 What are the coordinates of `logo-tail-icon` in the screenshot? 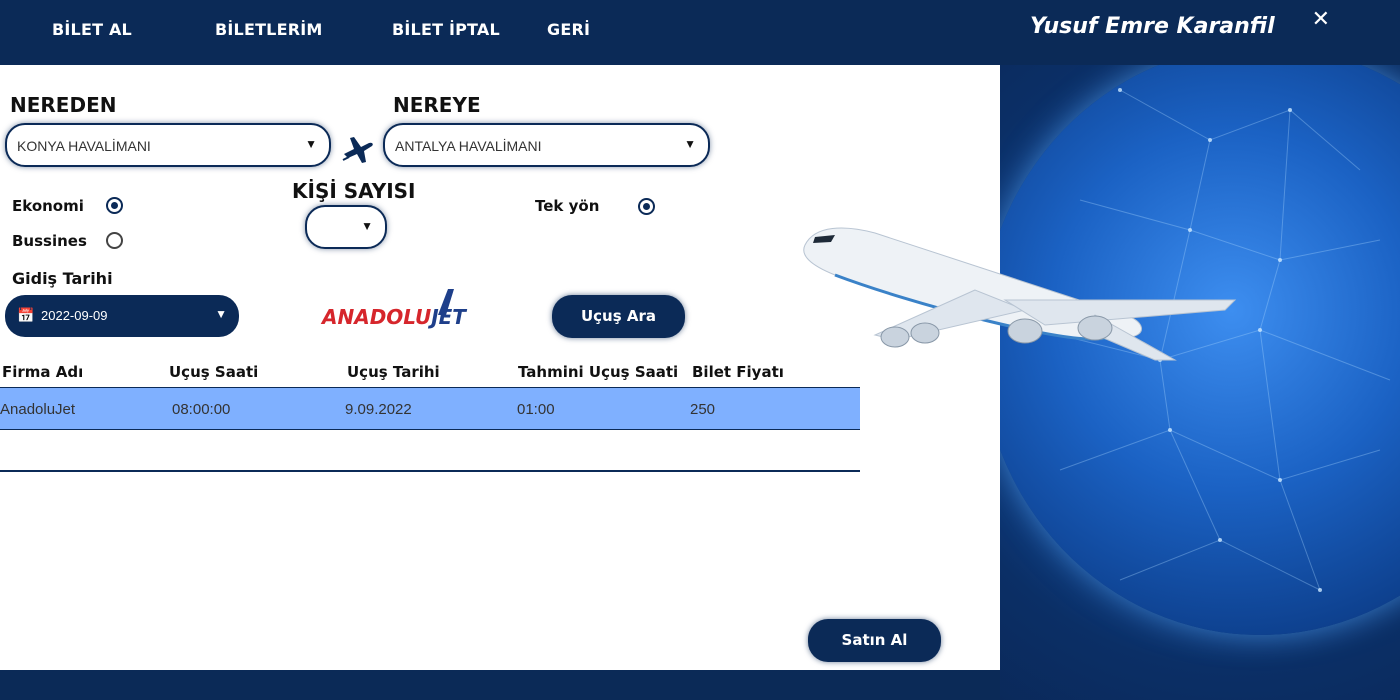 It's located at (446, 302).